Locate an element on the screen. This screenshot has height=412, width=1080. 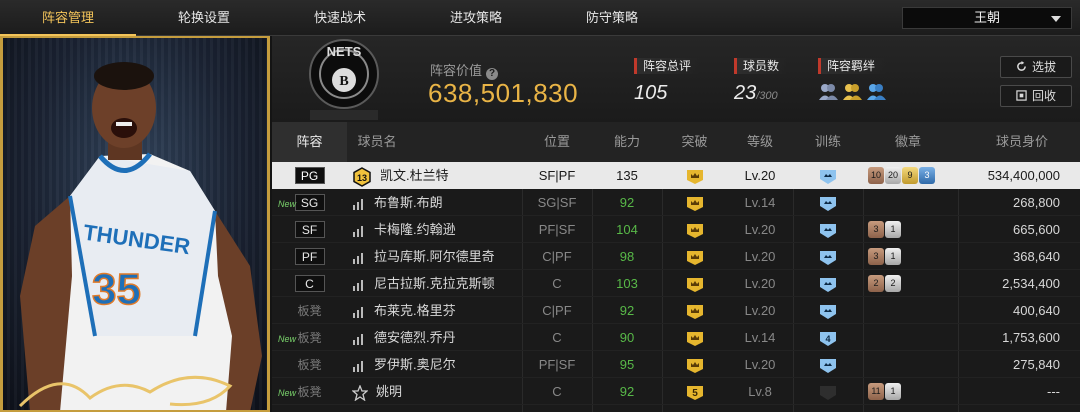
player-name-cell: 拉马库斯.阿尔德里奇 is located at coordinates (437, 256).